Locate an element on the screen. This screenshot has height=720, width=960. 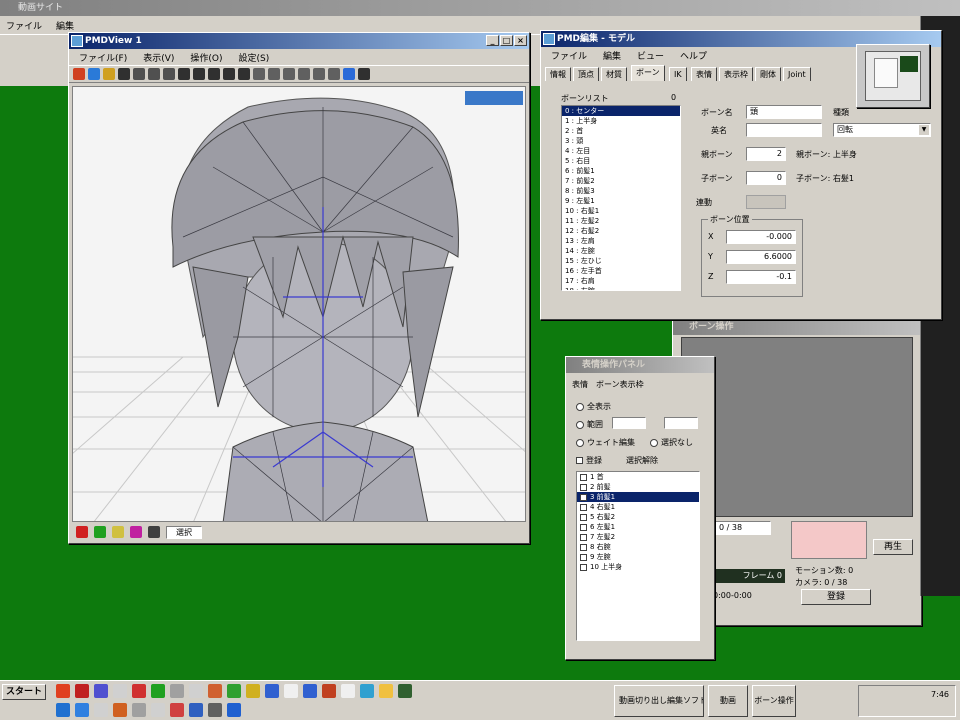
list-item: 5 : 右目 is located at coordinates (621, 161).